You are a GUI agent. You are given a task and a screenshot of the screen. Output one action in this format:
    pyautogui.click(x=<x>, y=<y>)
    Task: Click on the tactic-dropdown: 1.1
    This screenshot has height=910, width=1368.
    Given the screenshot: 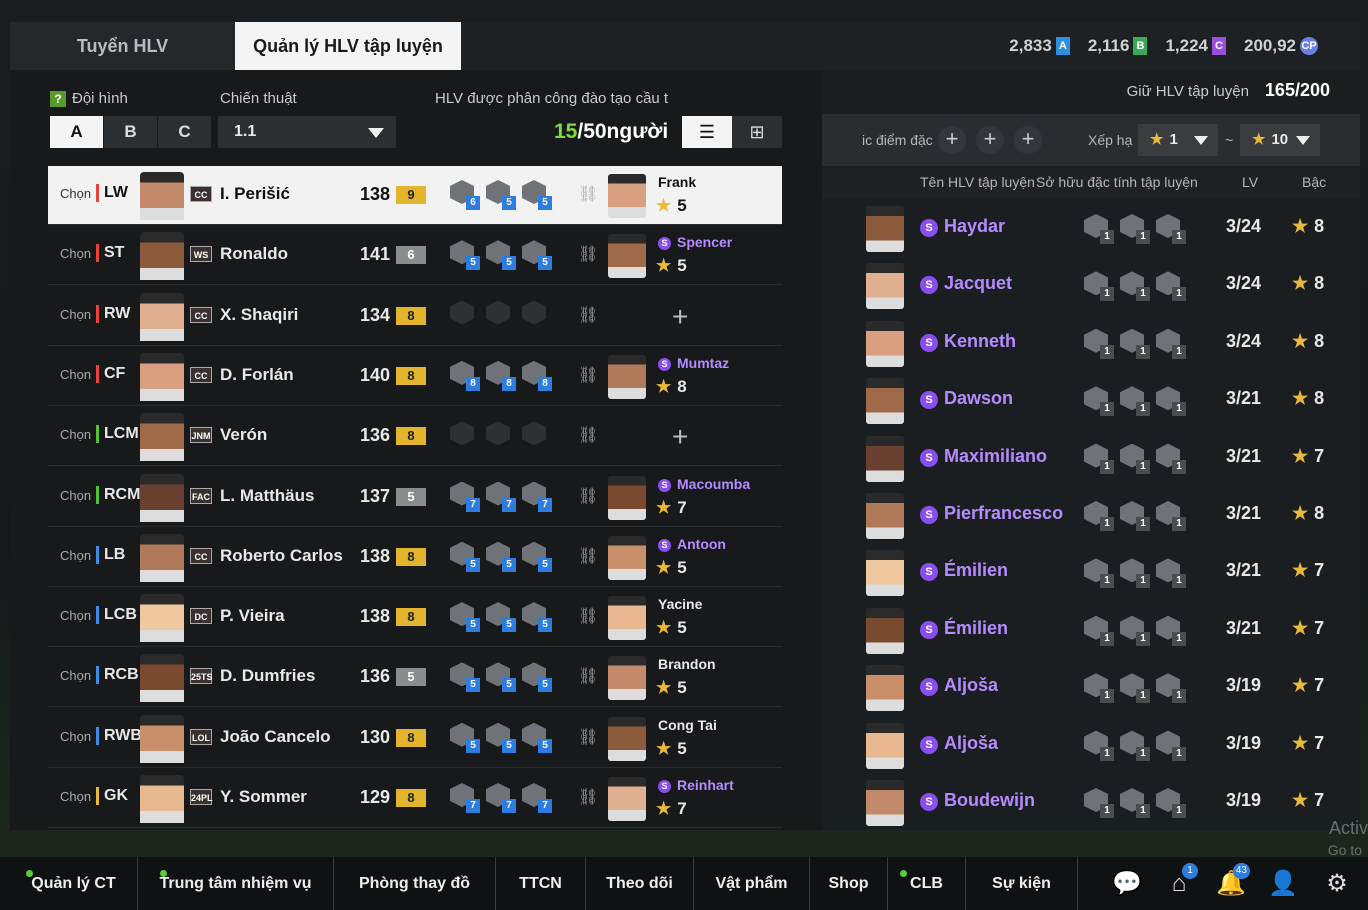 What is the action you would take?
    pyautogui.click(x=307, y=132)
    